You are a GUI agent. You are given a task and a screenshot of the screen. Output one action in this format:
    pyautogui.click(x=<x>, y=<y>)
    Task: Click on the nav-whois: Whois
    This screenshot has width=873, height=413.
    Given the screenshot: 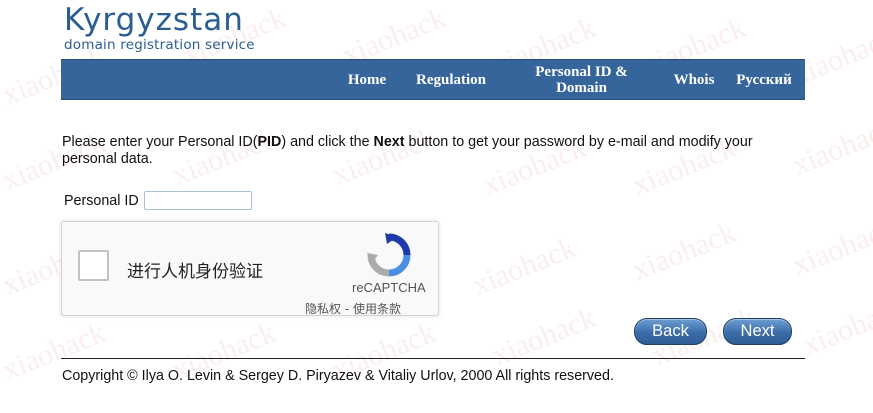 What is the action you would take?
    pyautogui.click(x=694, y=79)
    